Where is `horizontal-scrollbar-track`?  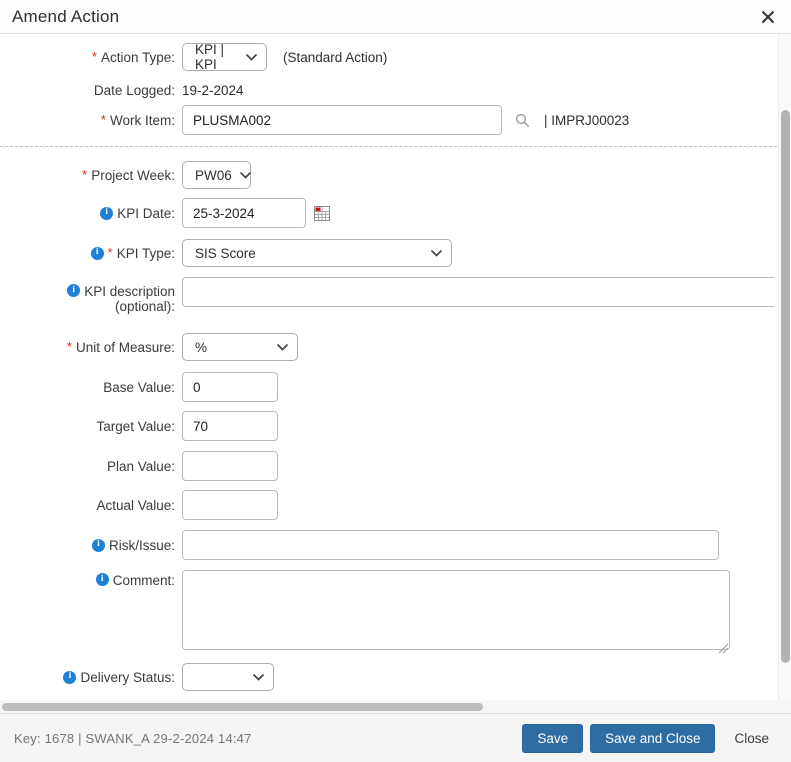
horizontal-scrollbar-track is located at coordinates (395, 706).